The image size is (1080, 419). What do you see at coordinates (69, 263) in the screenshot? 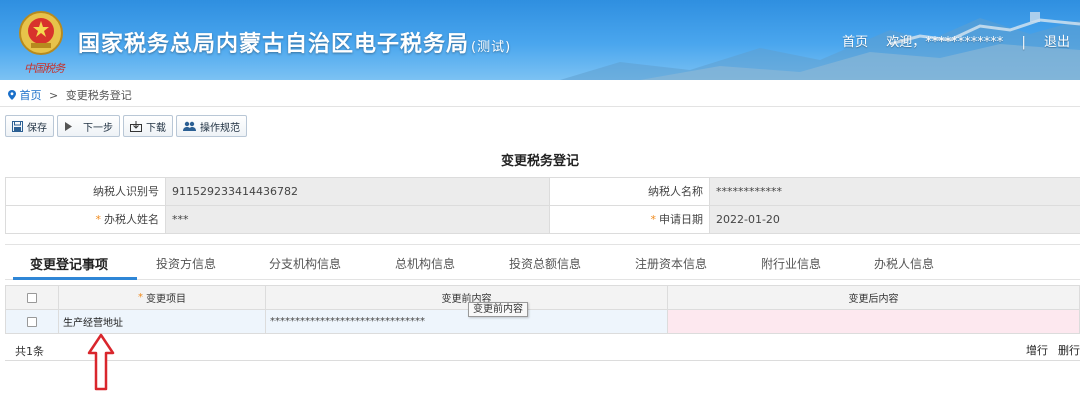
I see `tab-change-items: 变更登记事项` at bounding box center [69, 263].